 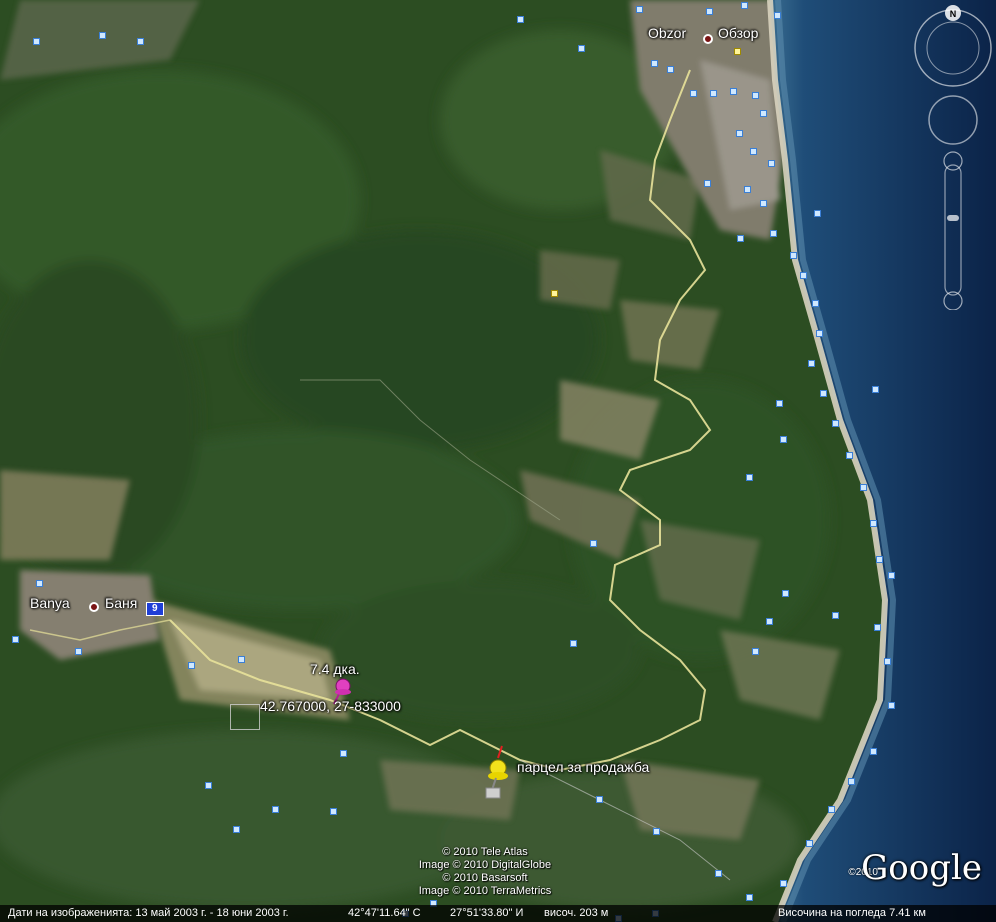 What do you see at coordinates (576, 913) in the screenshot?
I see `elevation-readout: височ. 203 м` at bounding box center [576, 913].